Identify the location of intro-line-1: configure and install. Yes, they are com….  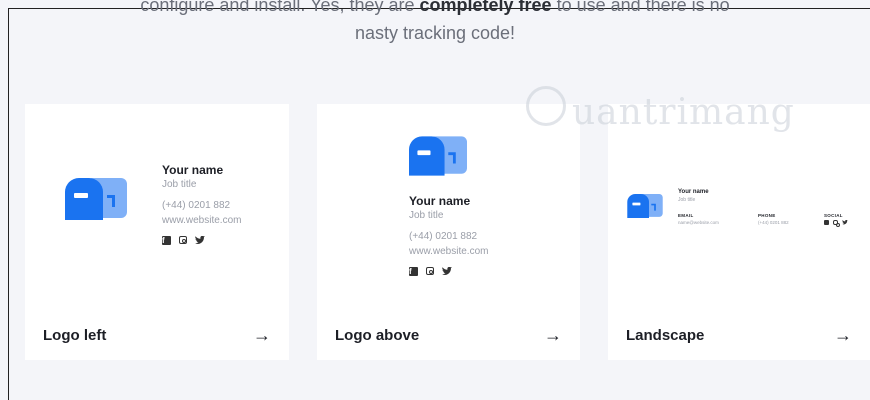
(435, 8).